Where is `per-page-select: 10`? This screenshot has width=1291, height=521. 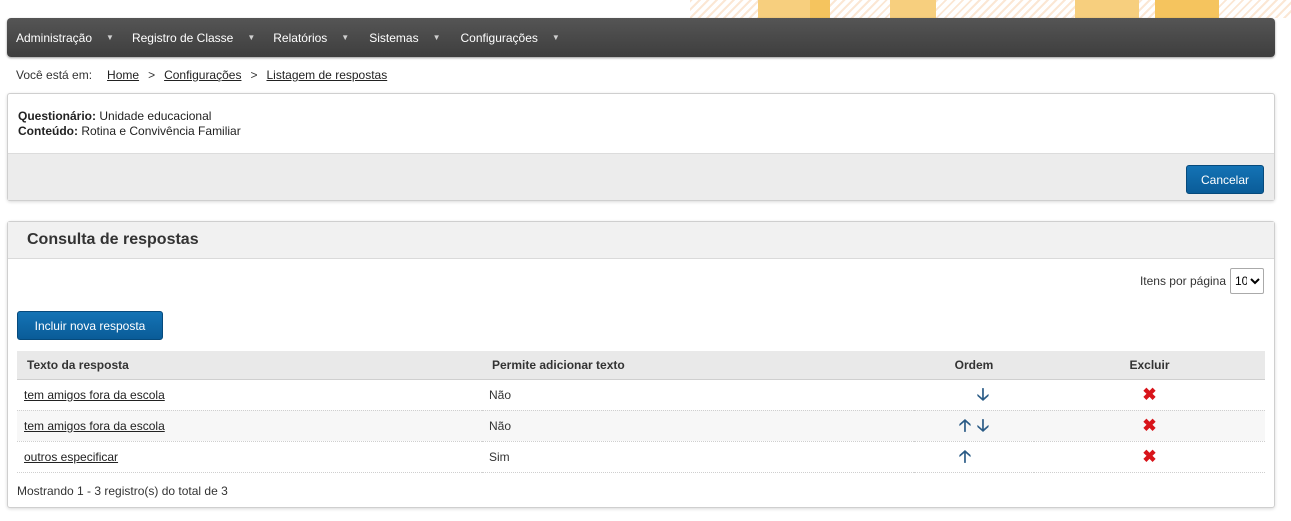
per-page-select: 10 is located at coordinates (1247, 281).